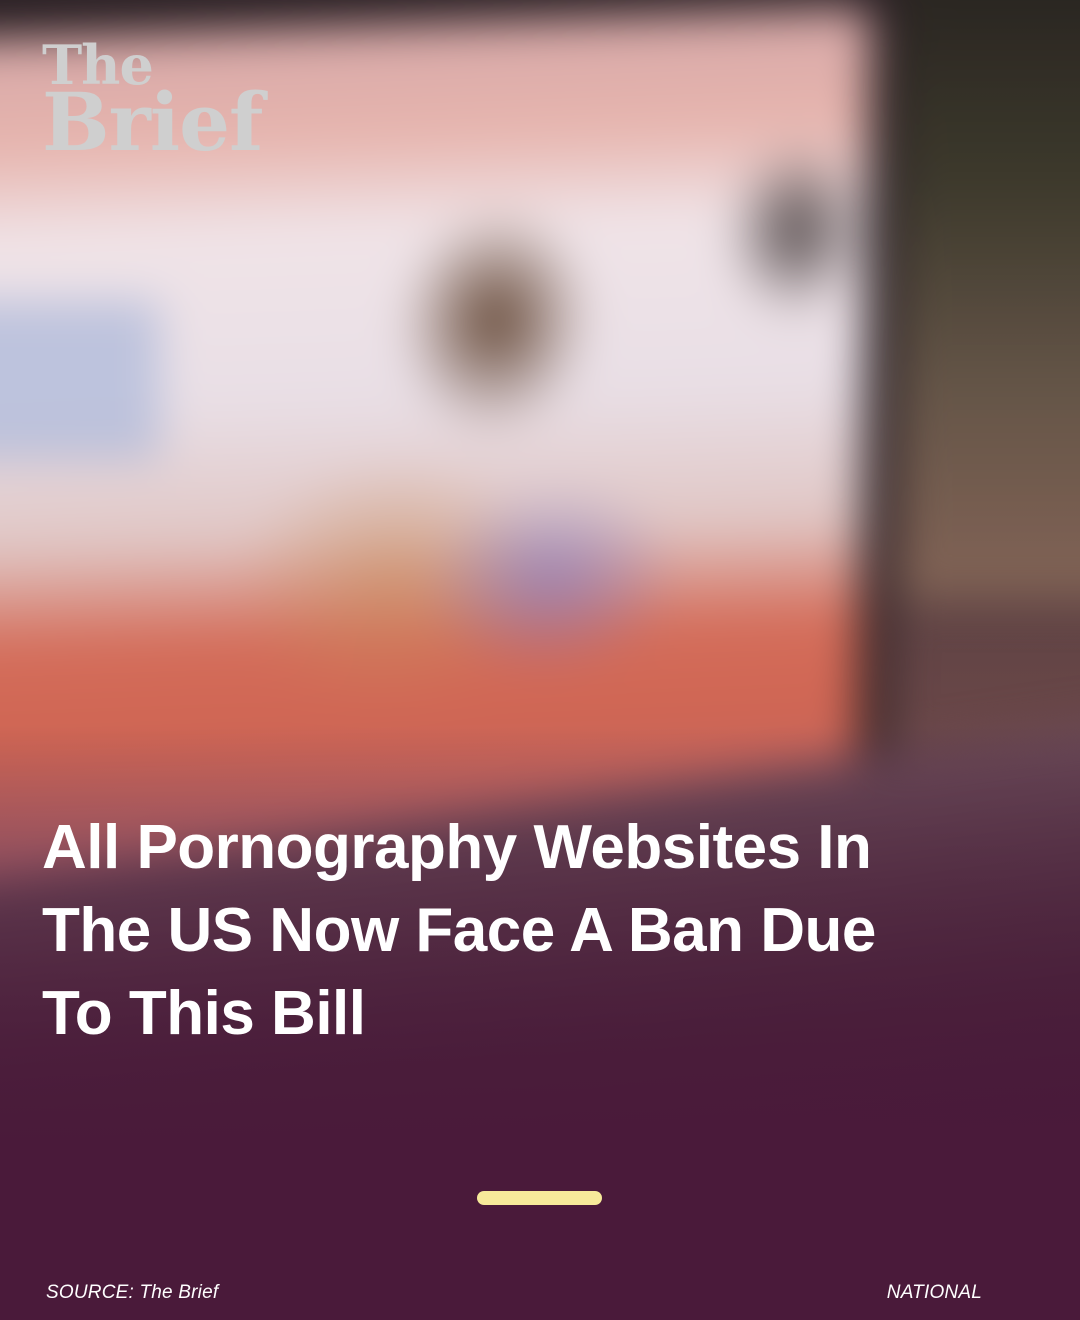  I want to click on brand-logo: The Brief, so click(152, 104).